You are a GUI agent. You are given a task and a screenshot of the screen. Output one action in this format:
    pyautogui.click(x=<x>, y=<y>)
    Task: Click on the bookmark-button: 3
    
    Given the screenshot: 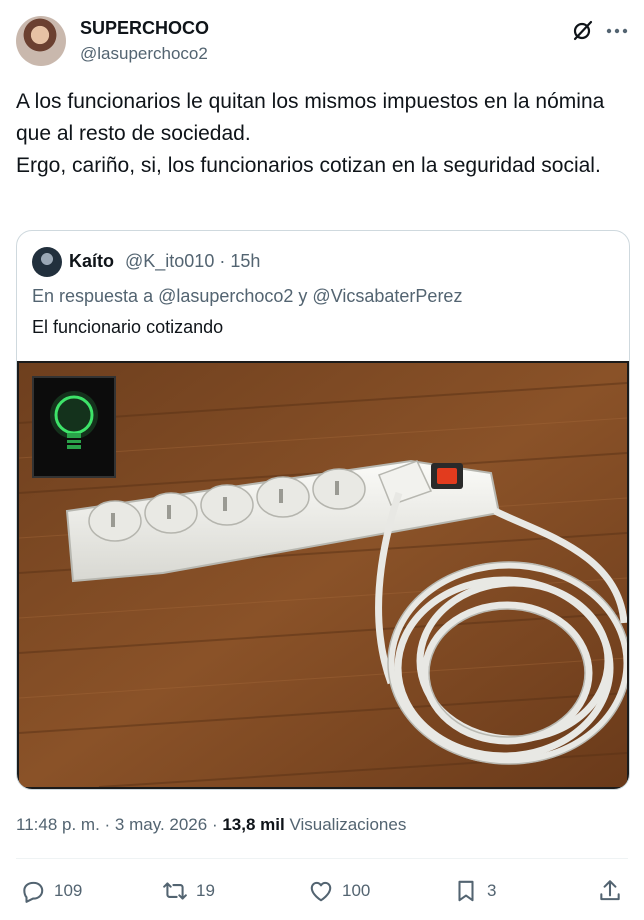 What is the action you would take?
    pyautogui.click(x=474, y=891)
    